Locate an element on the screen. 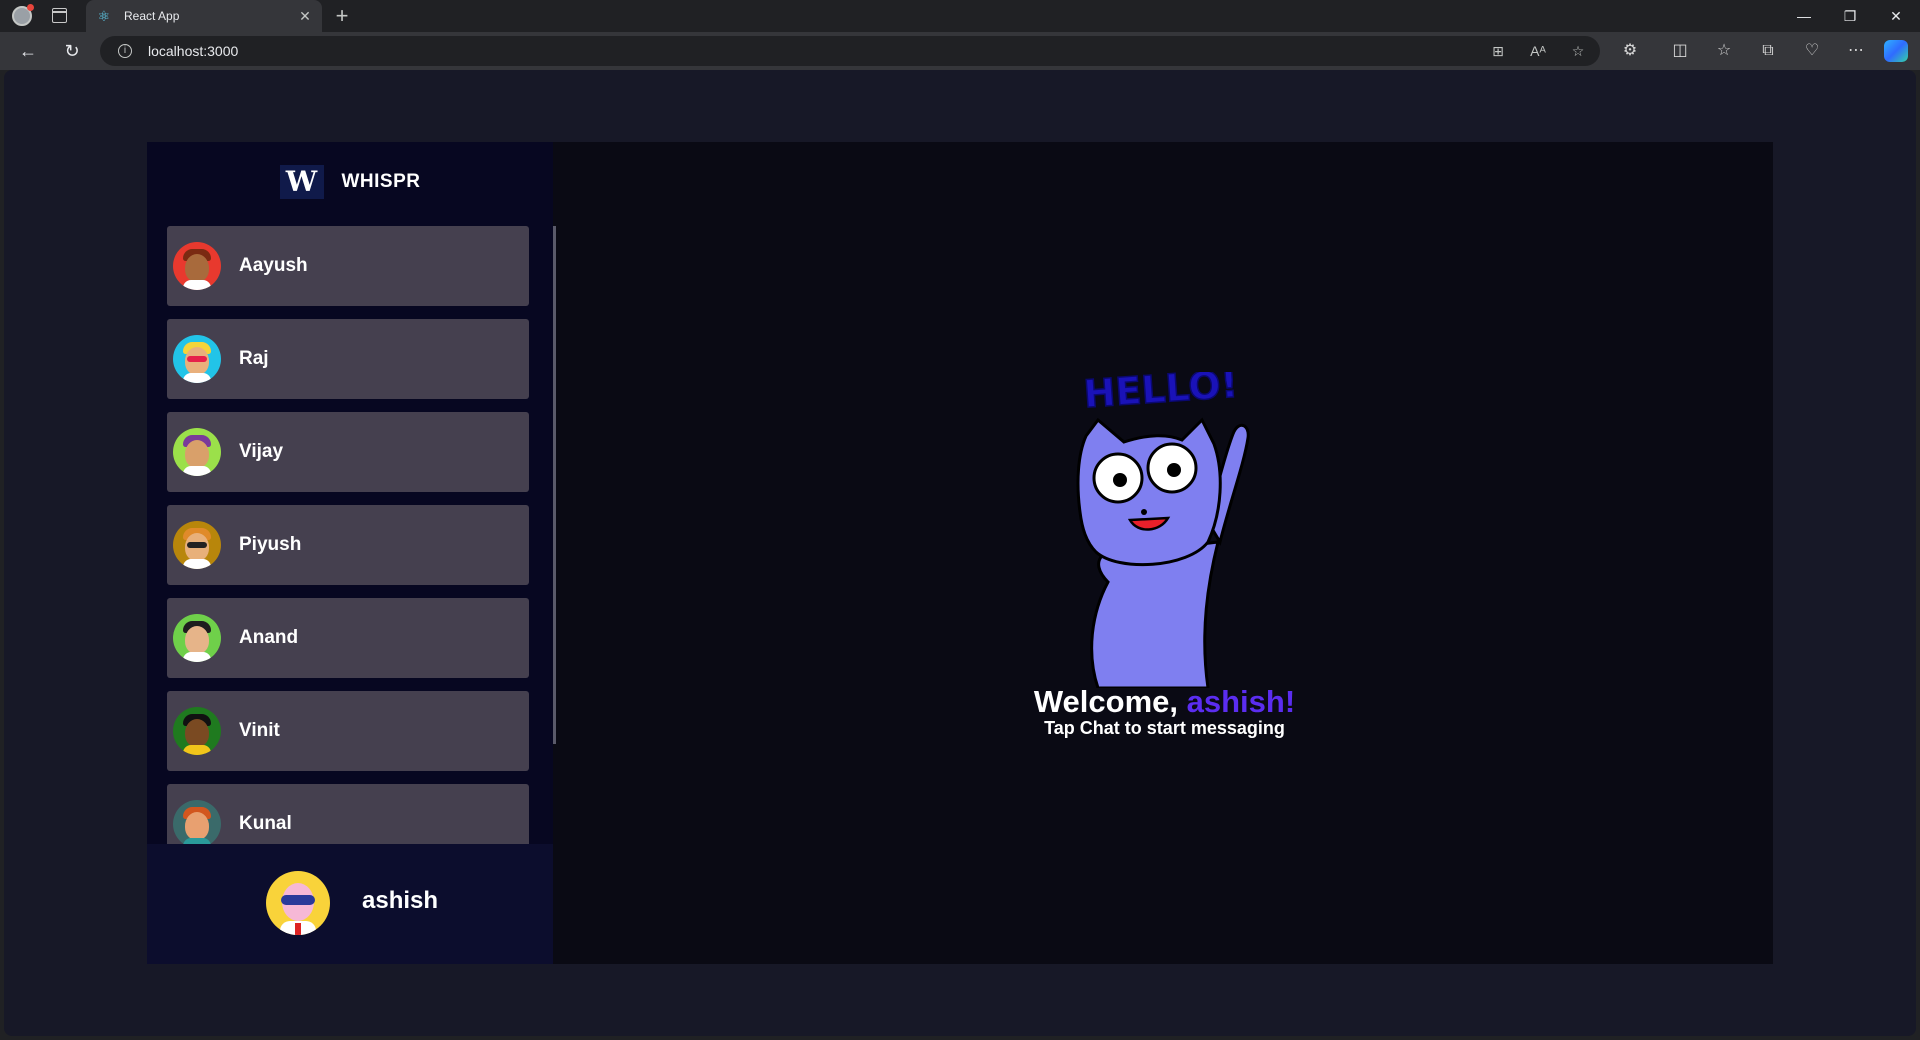  back-button: ← is located at coordinates (28, 51).